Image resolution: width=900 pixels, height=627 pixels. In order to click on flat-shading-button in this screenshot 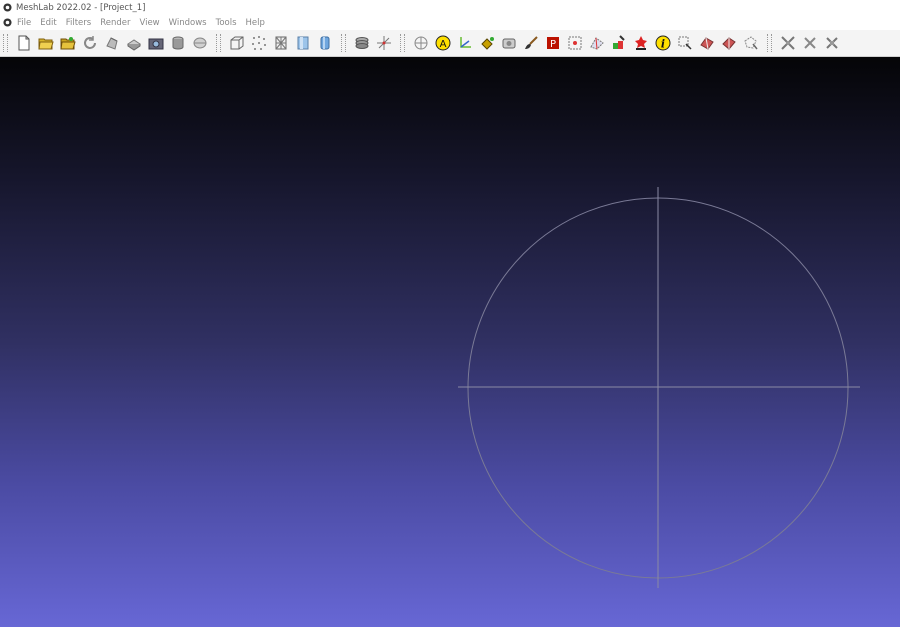, I will do `click(303, 43)`.